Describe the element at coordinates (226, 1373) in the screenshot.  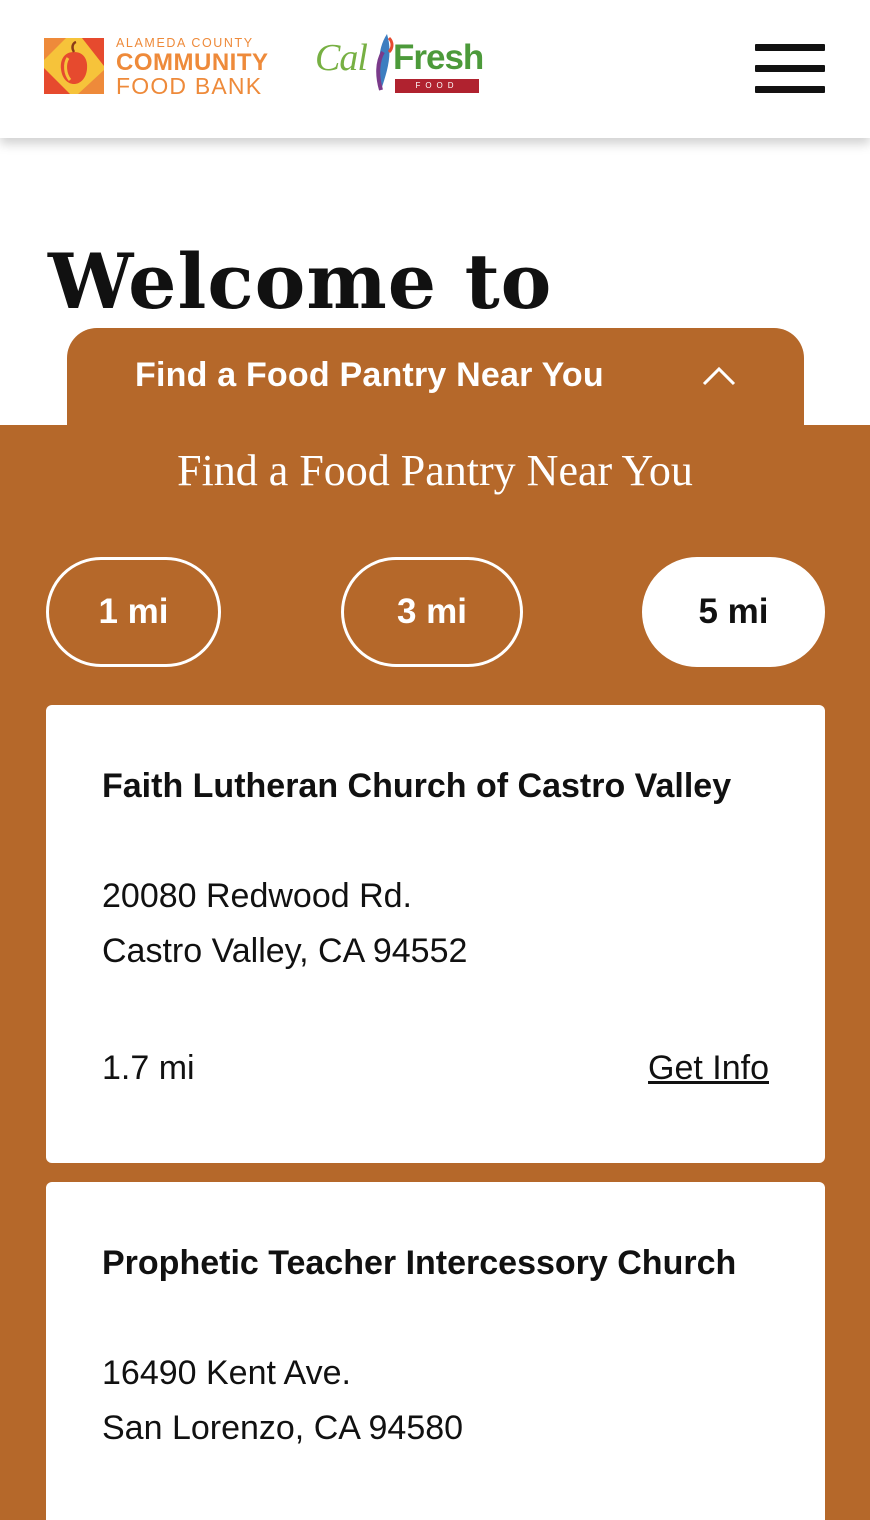
I see `pantry-address-street: 16490 Kent Ave.` at that location.